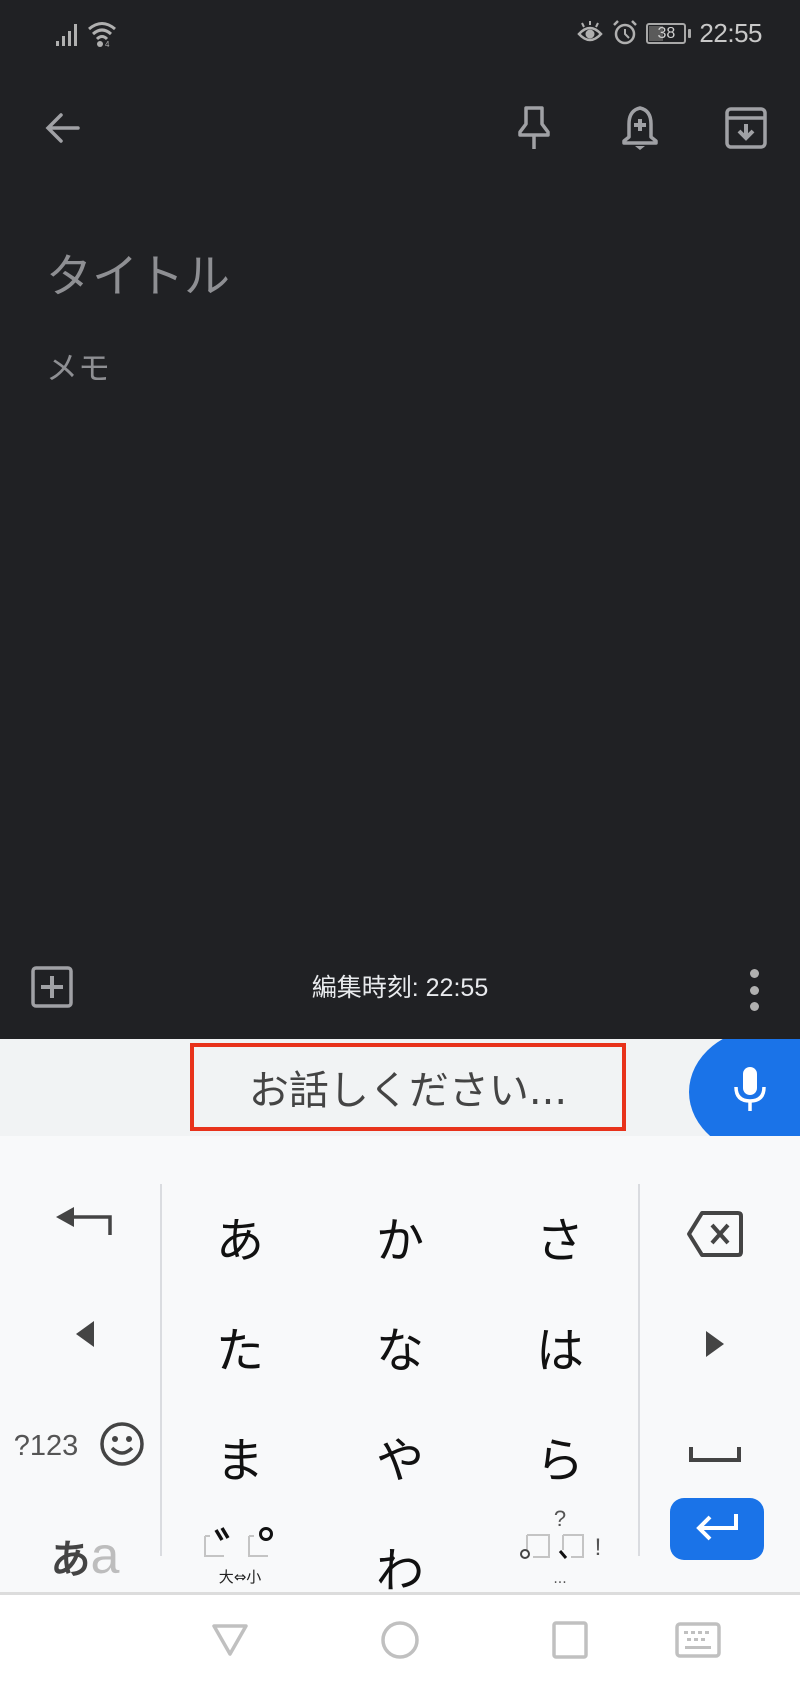 This screenshot has width=800, height=1689. Describe the element at coordinates (46, 1446) in the screenshot. I see `symbols-key: ?123` at that location.